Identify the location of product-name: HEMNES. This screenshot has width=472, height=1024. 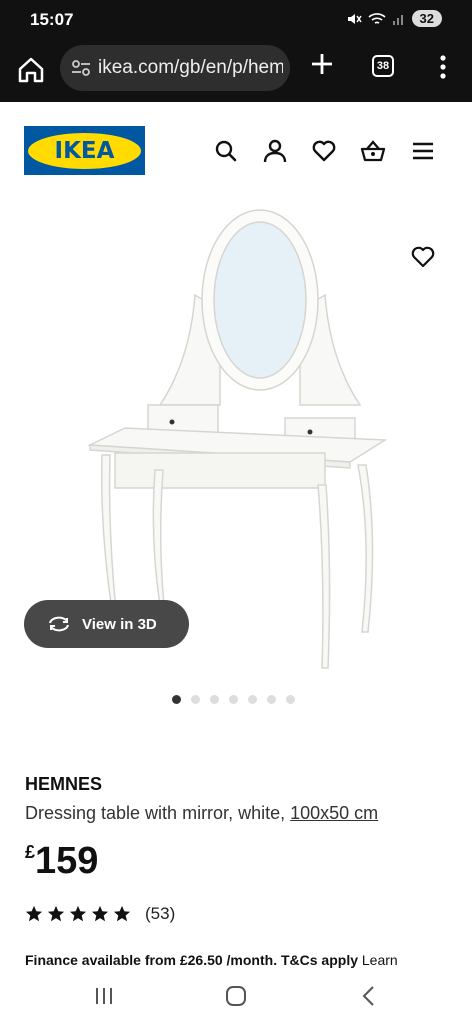
(64, 784).